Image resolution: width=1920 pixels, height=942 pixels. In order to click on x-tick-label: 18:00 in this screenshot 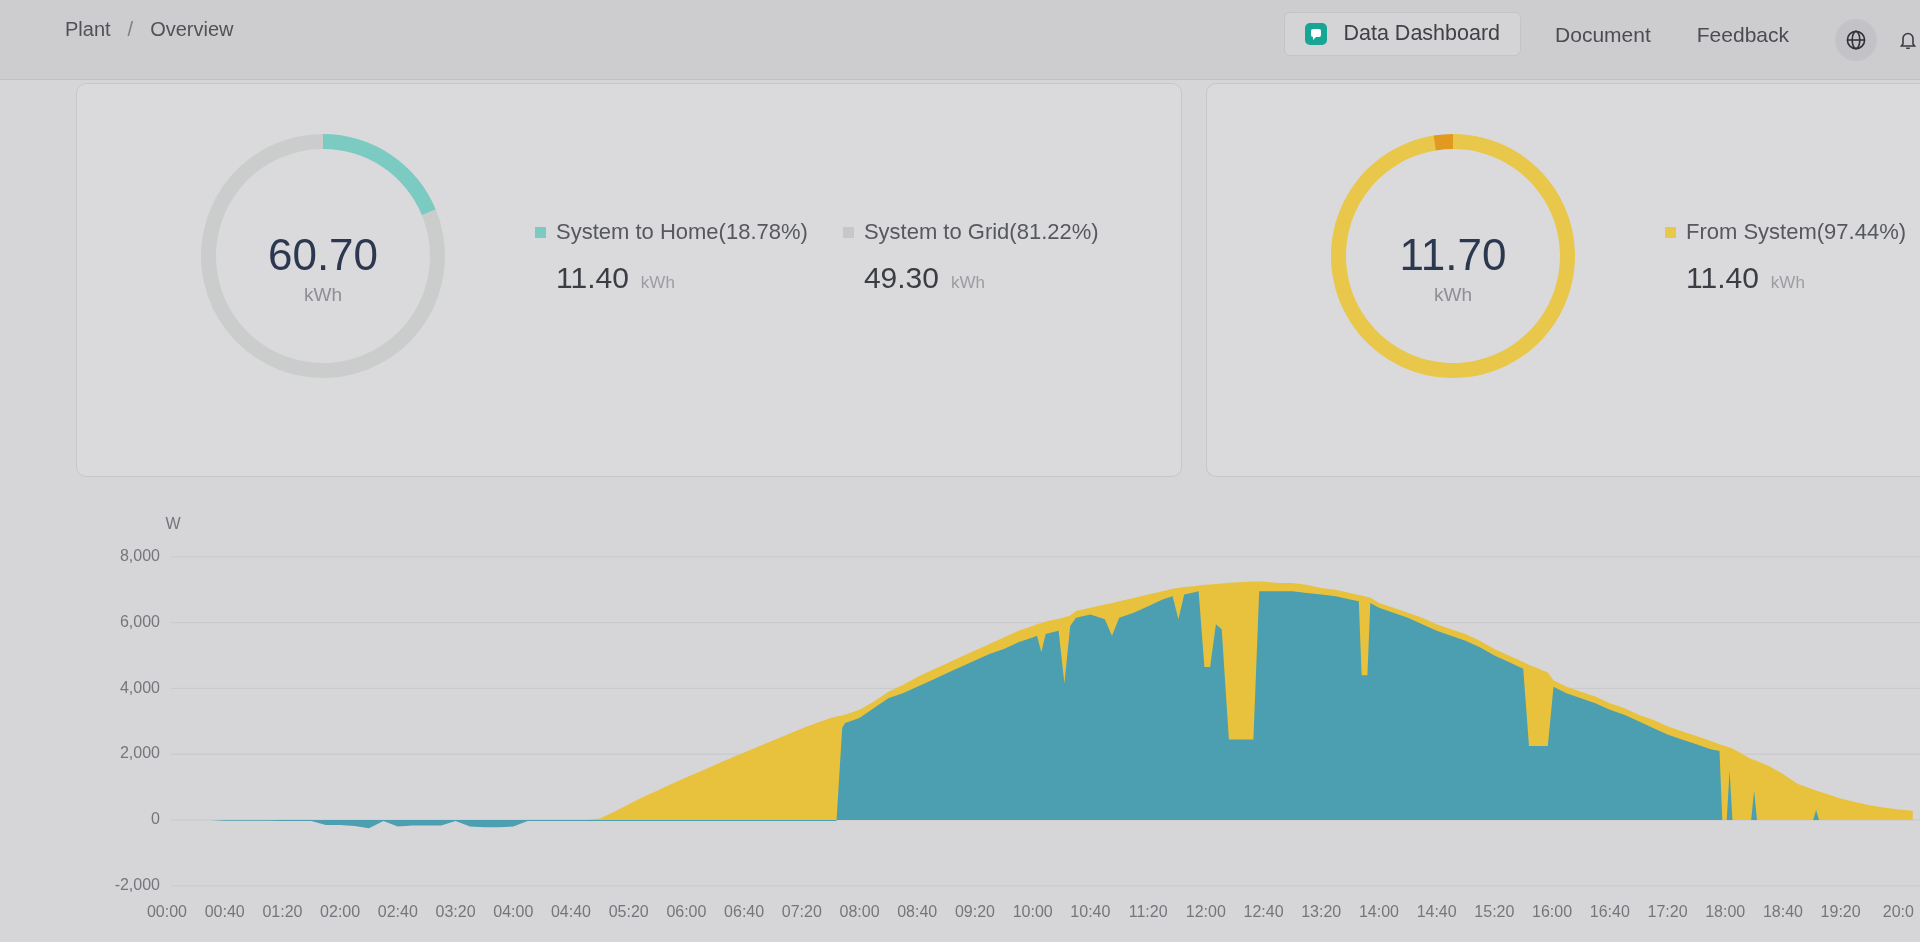, I will do `click(1725, 912)`.